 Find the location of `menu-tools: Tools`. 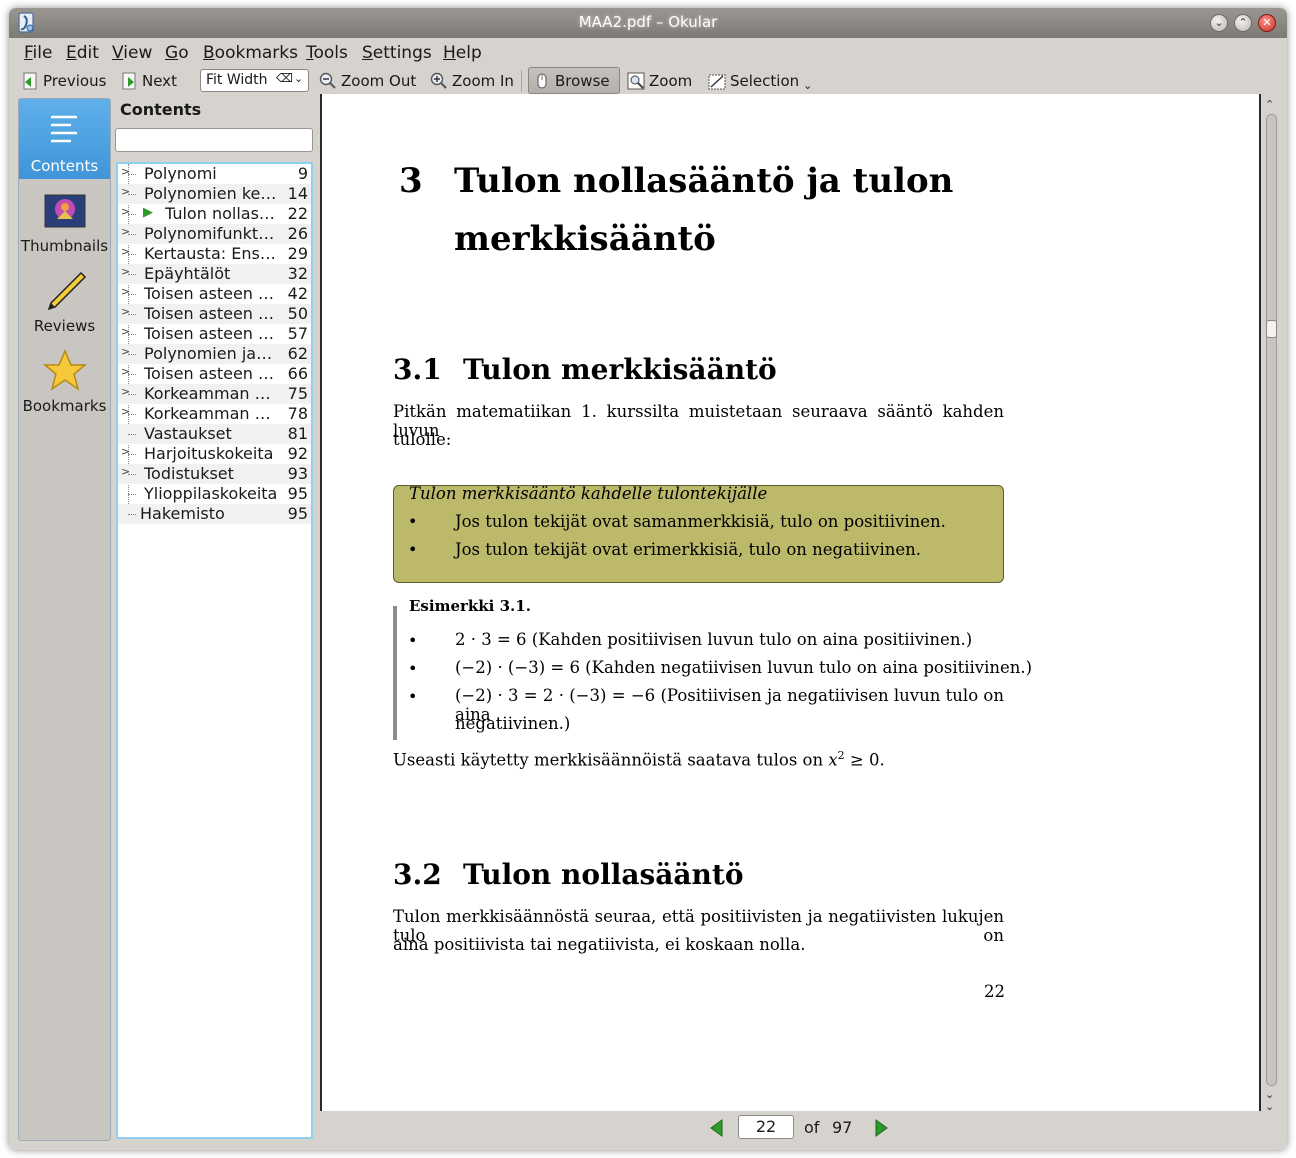

menu-tools: Tools is located at coordinates (327, 53).